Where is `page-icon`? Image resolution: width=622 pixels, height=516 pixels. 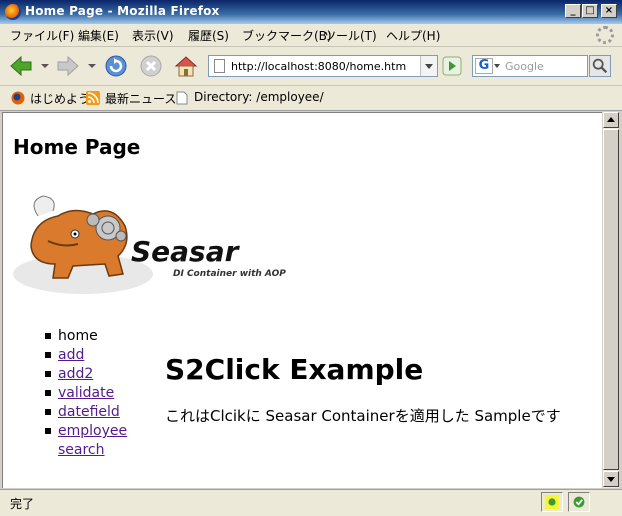 page-icon is located at coordinates (219, 66).